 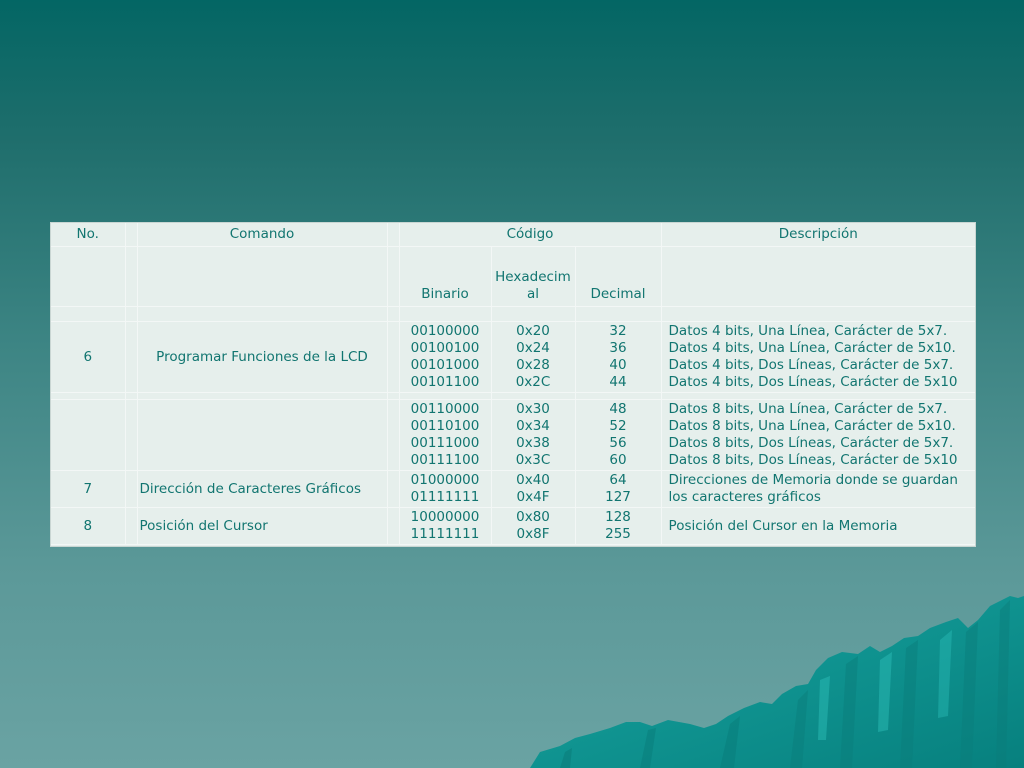 What do you see at coordinates (618, 526) in the screenshot?
I see `row-decimal: 128 255` at bounding box center [618, 526].